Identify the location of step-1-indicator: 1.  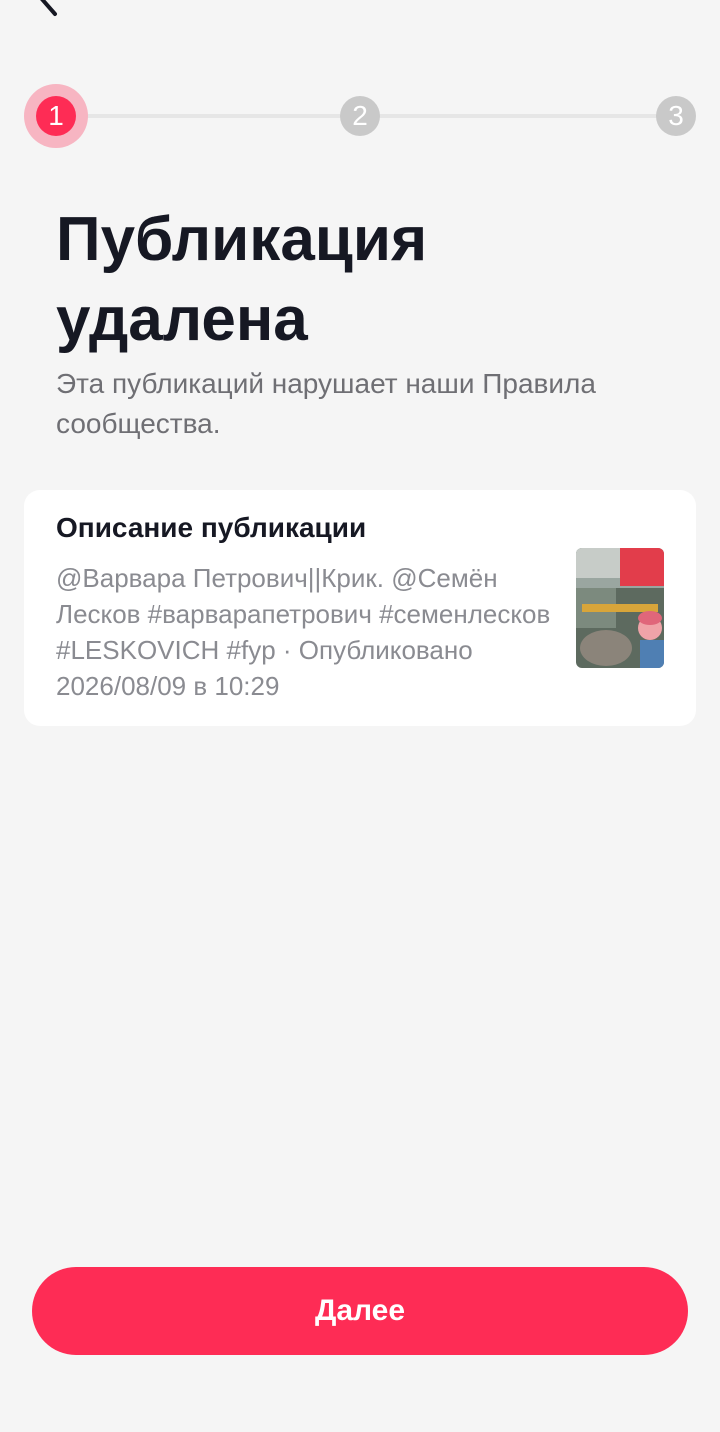
(56, 116).